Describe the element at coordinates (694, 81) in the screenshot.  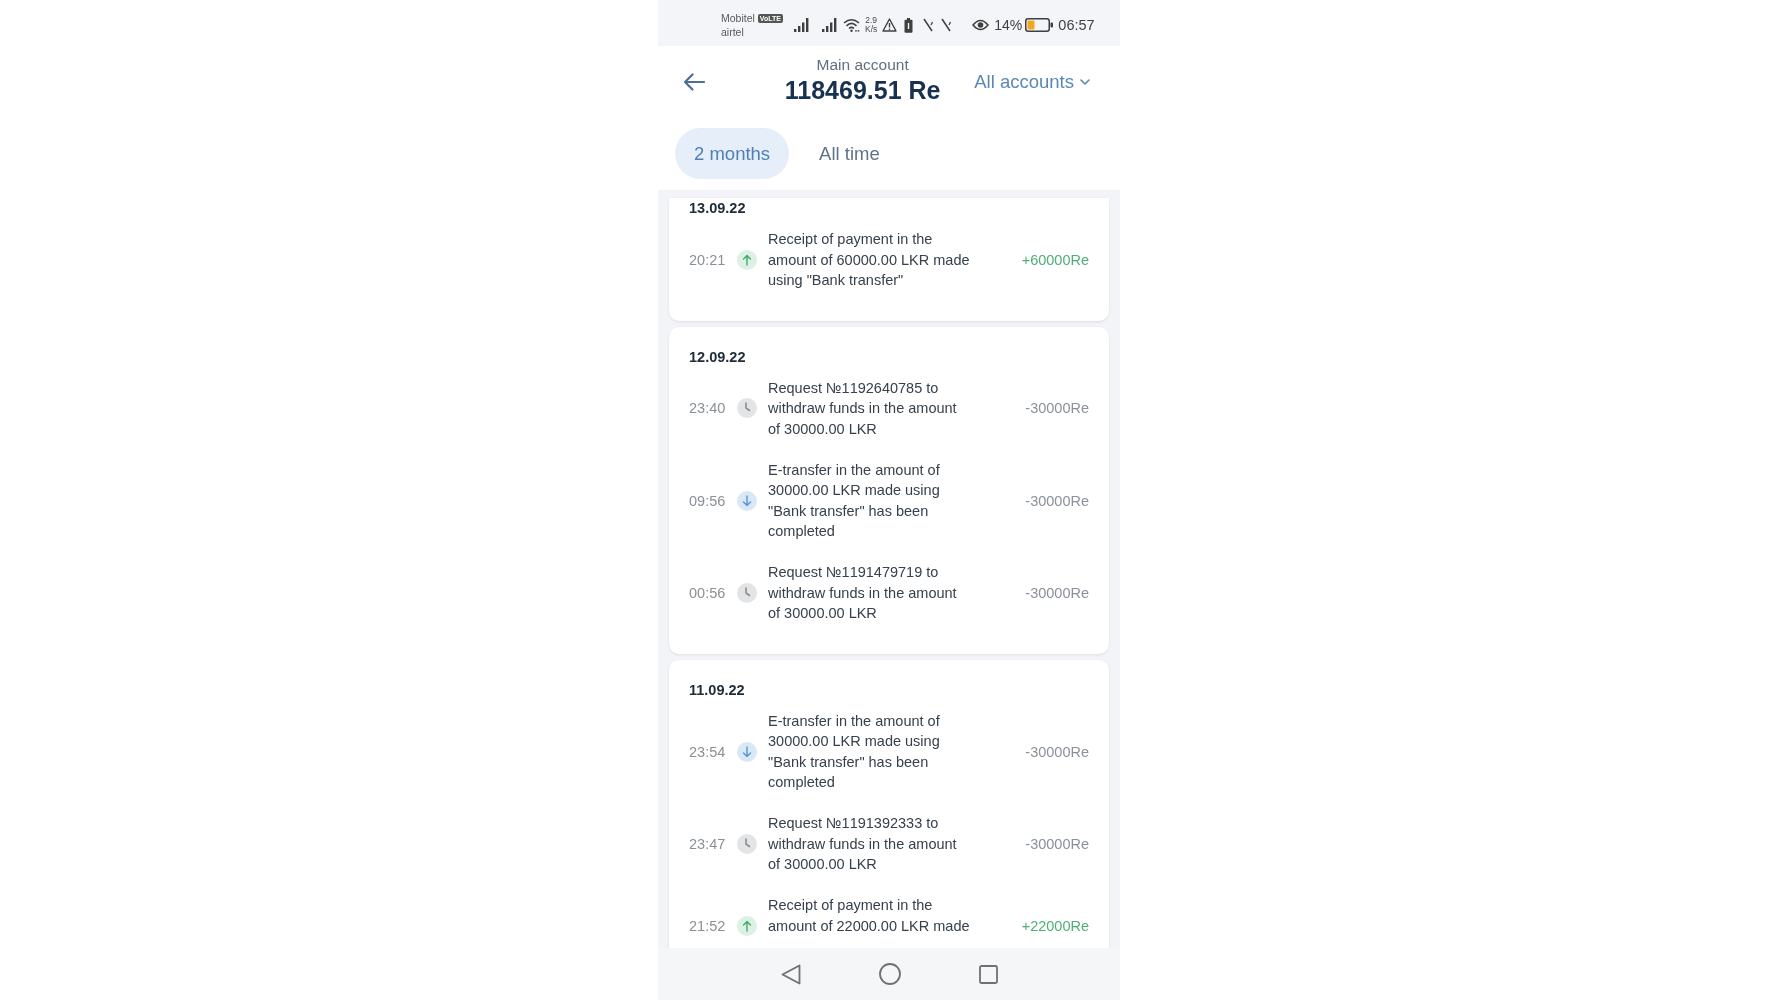
I see `arrow-left-icon` at that location.